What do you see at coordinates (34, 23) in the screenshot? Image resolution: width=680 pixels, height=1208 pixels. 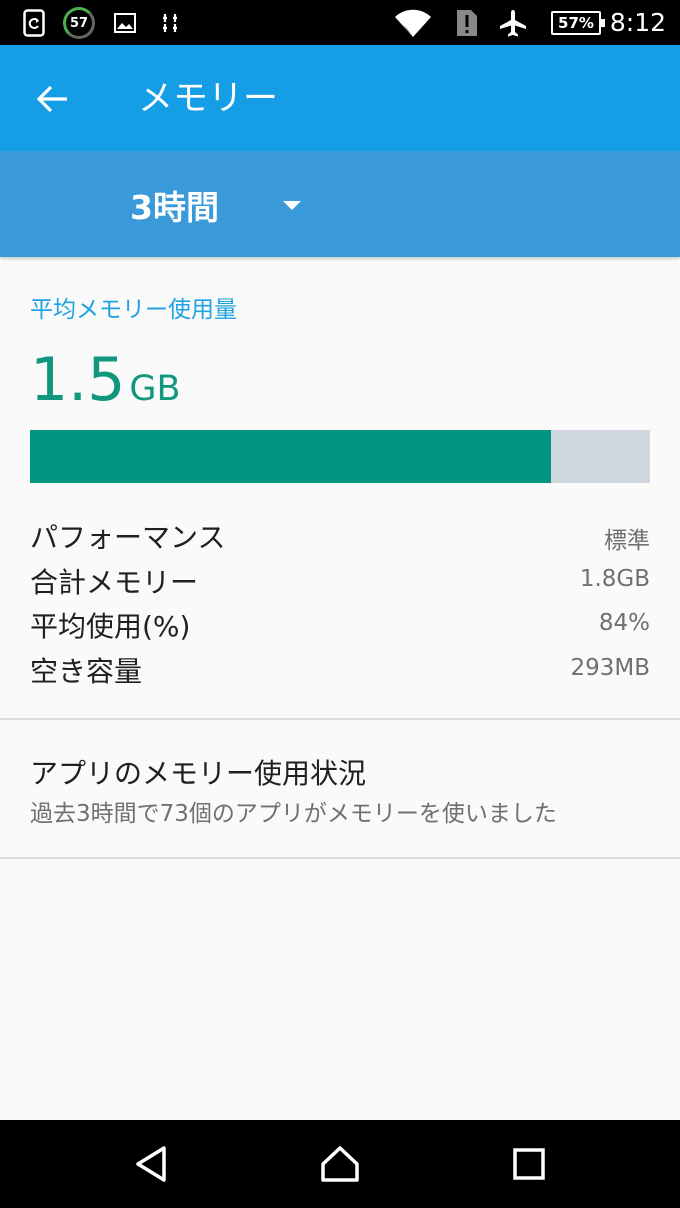 I see `sync-icon` at bounding box center [34, 23].